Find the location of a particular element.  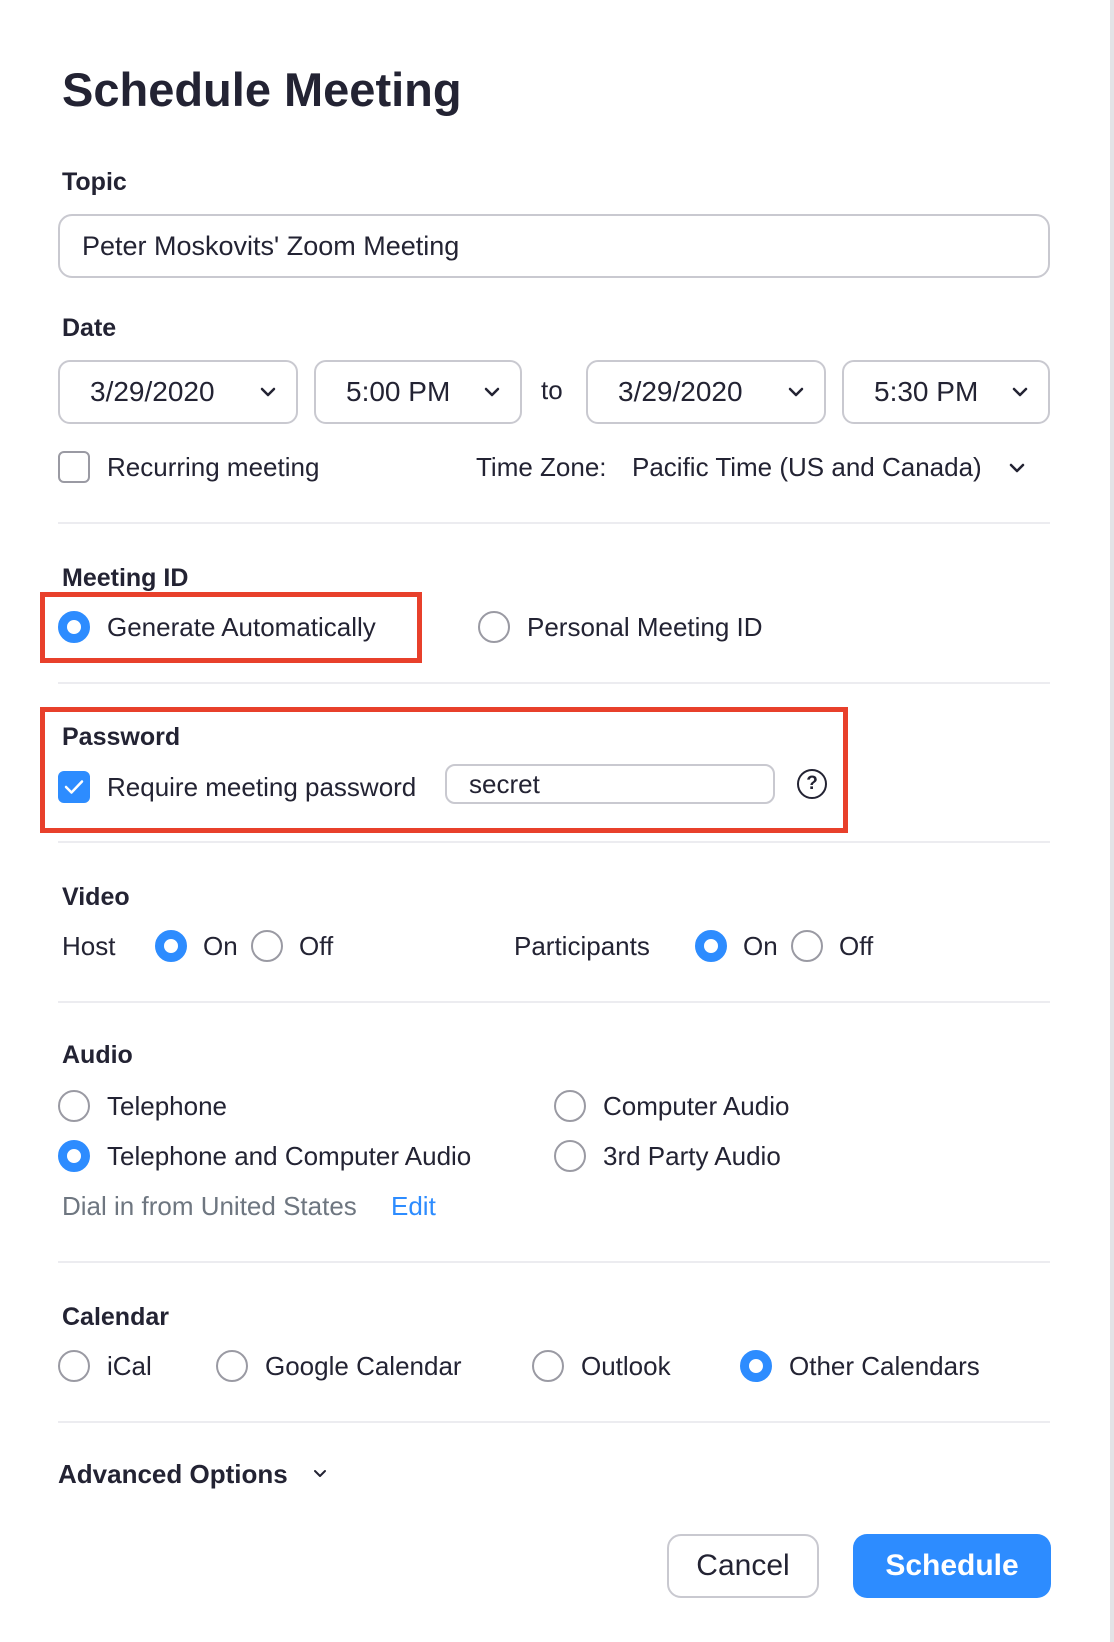

meeting-id-label: Meeting ID is located at coordinates (125, 578).